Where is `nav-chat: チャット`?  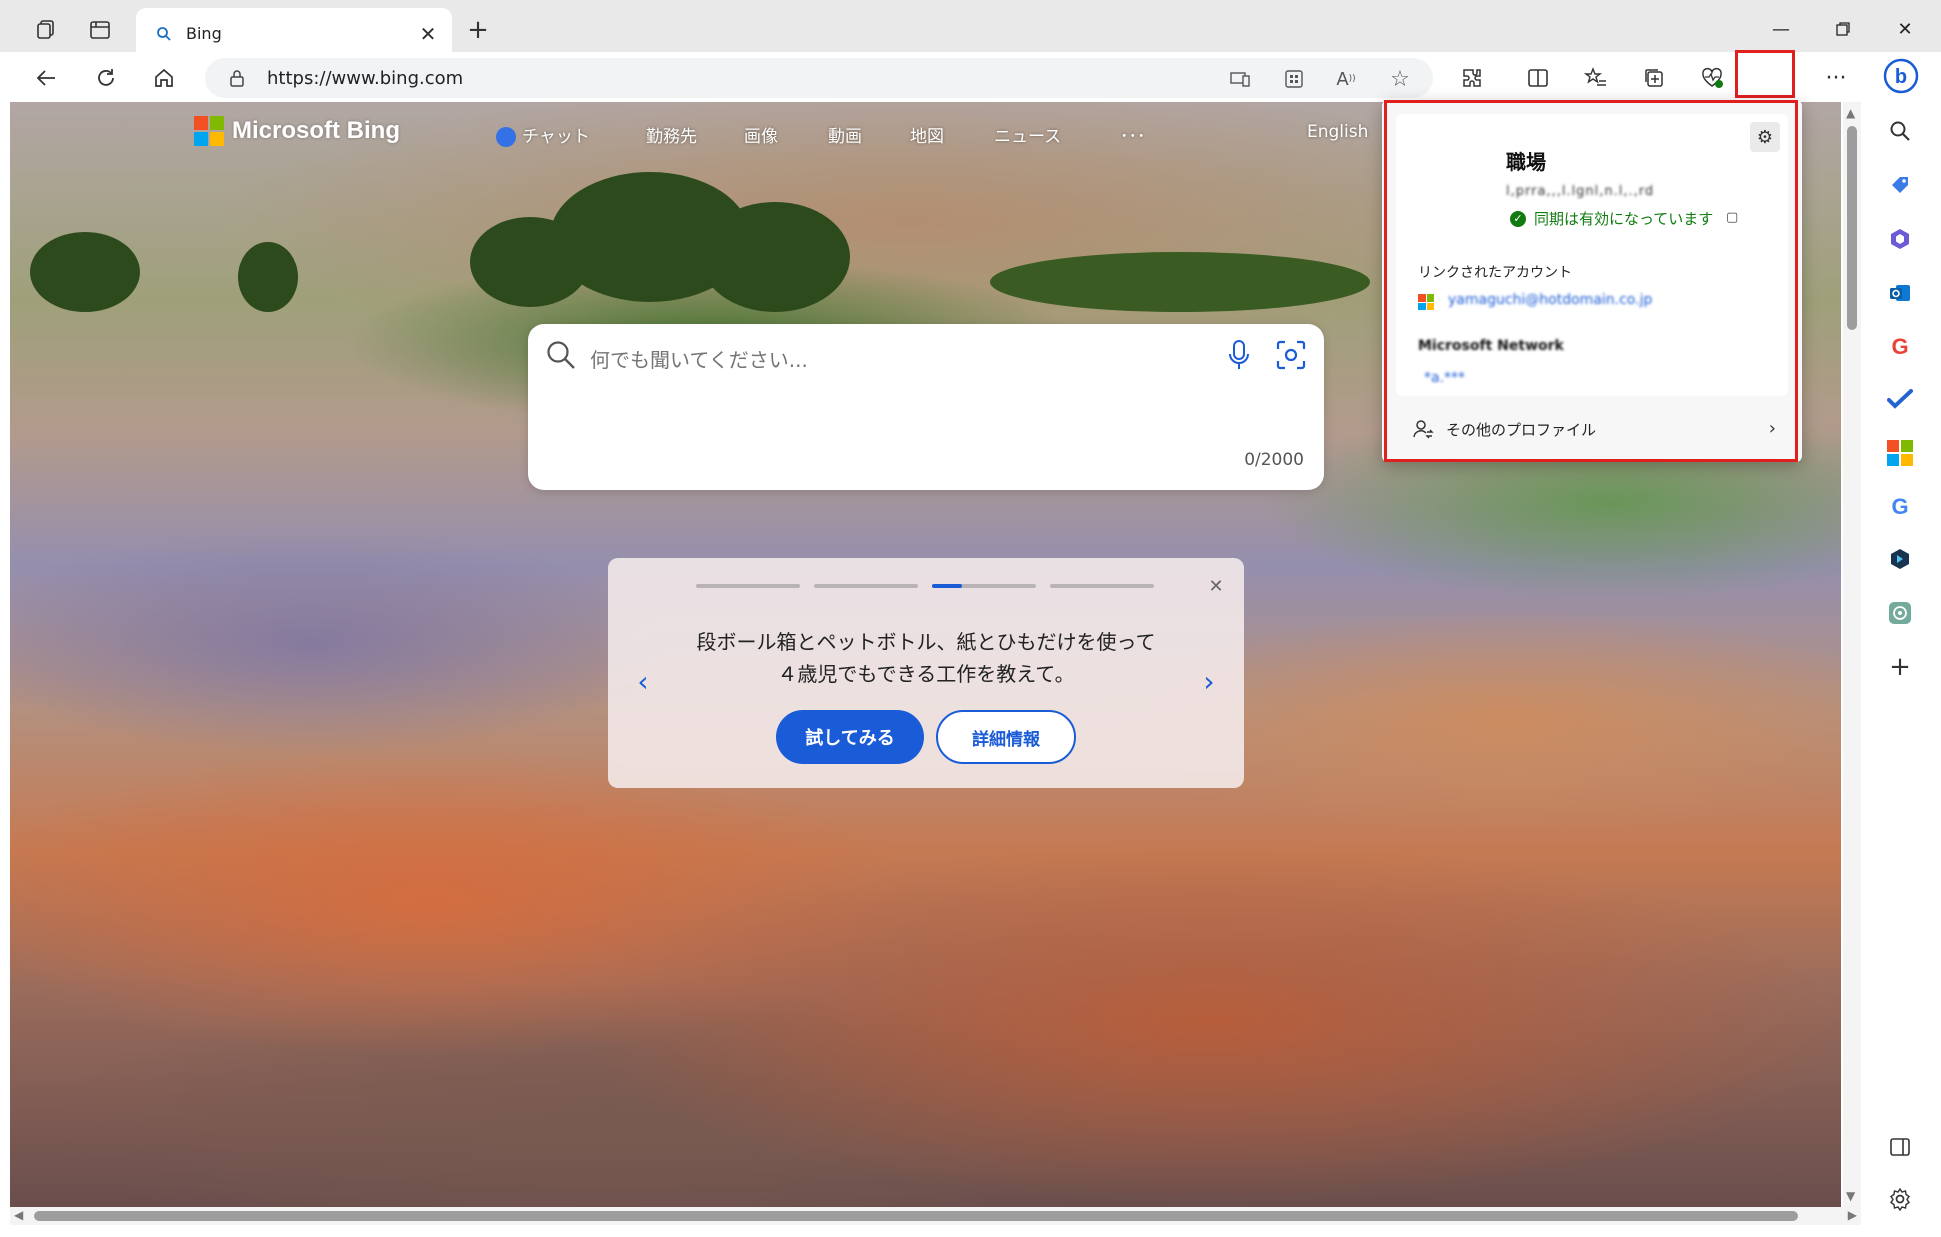 nav-chat: チャット is located at coordinates (543, 134).